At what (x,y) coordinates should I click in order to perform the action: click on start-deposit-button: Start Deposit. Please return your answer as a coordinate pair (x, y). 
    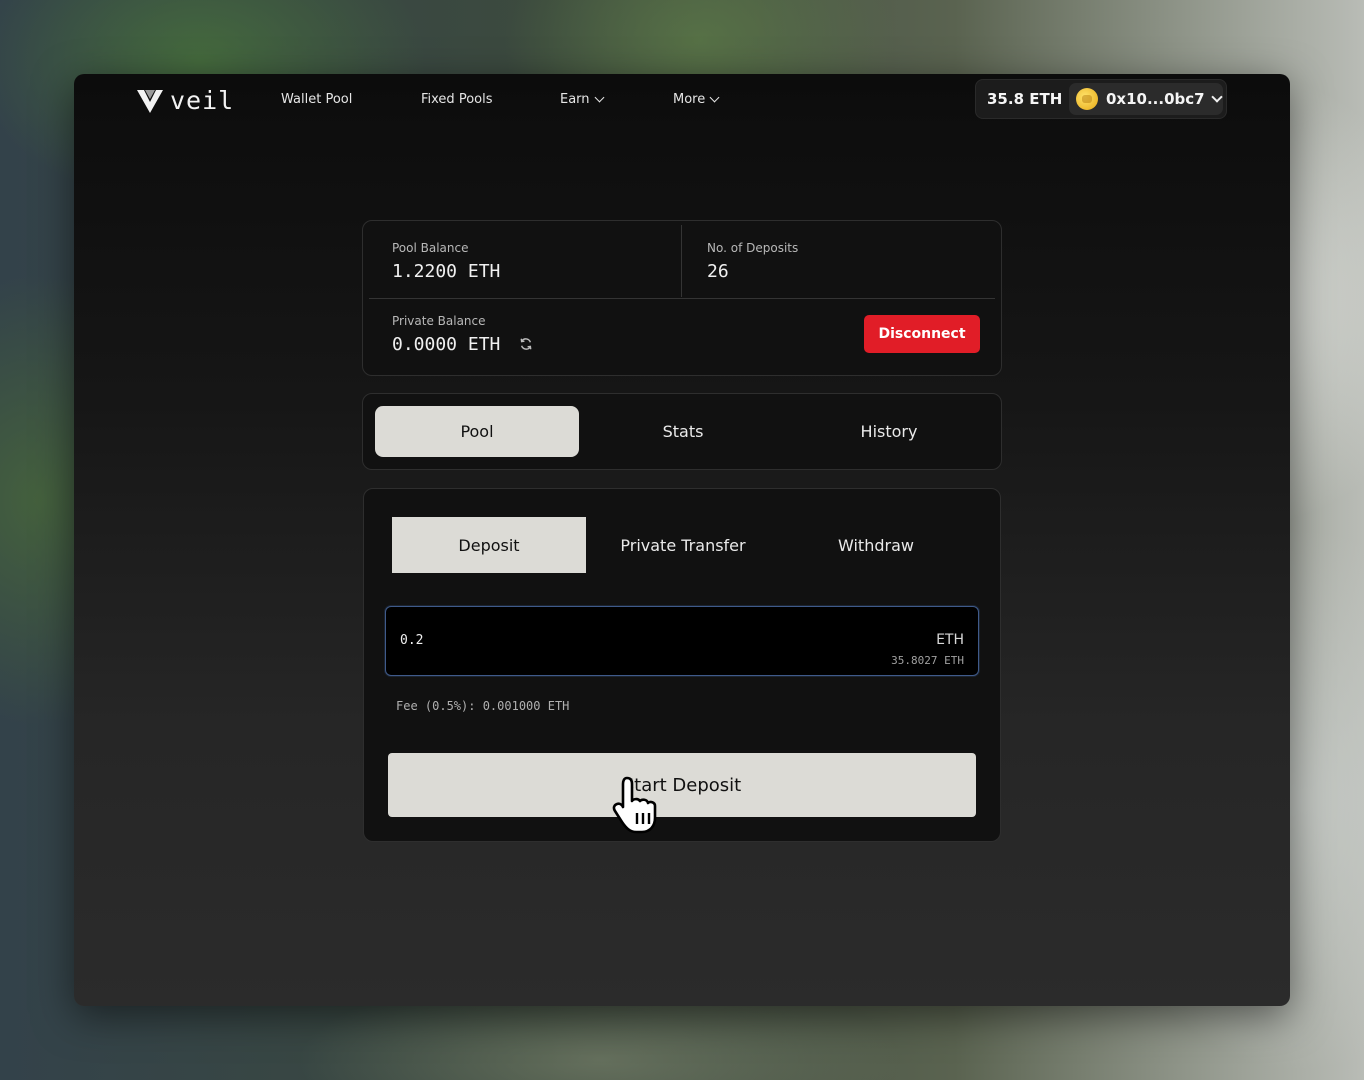
    Looking at the image, I should click on (682, 785).